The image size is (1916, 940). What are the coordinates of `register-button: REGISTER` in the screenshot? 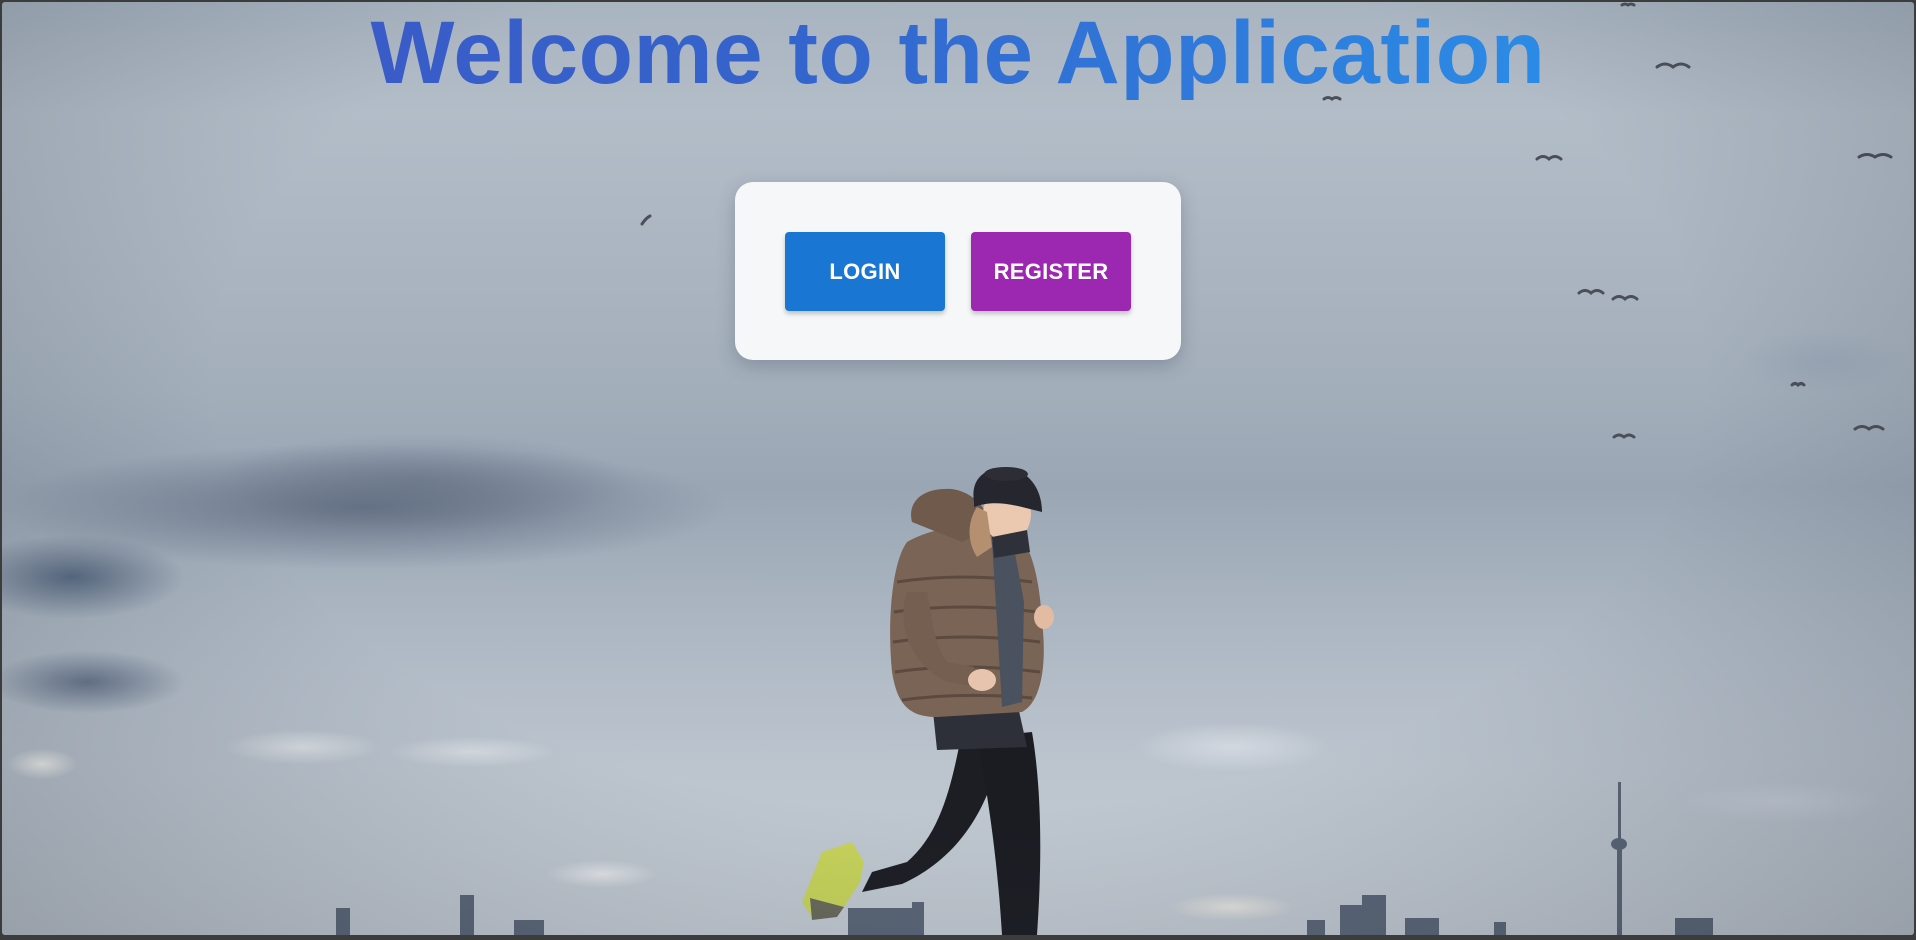 It's located at (1051, 271).